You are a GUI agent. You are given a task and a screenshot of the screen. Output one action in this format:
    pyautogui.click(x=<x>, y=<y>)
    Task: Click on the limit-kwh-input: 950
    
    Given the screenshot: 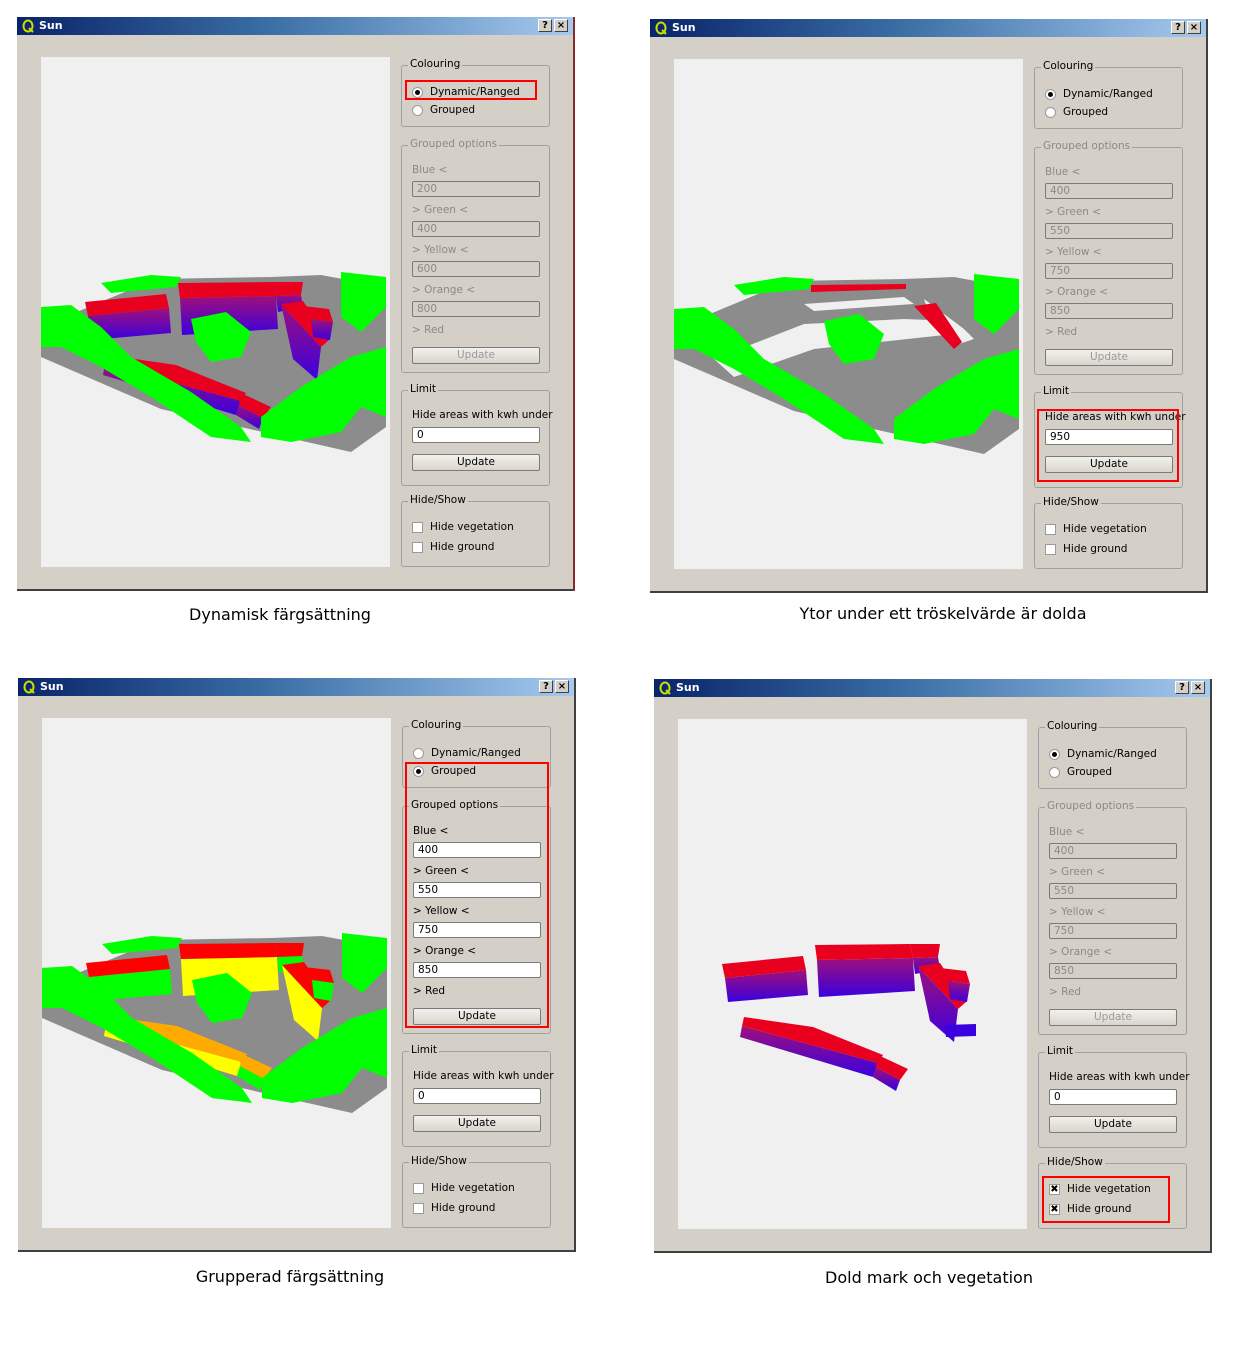 What is the action you would take?
    pyautogui.click(x=1109, y=437)
    